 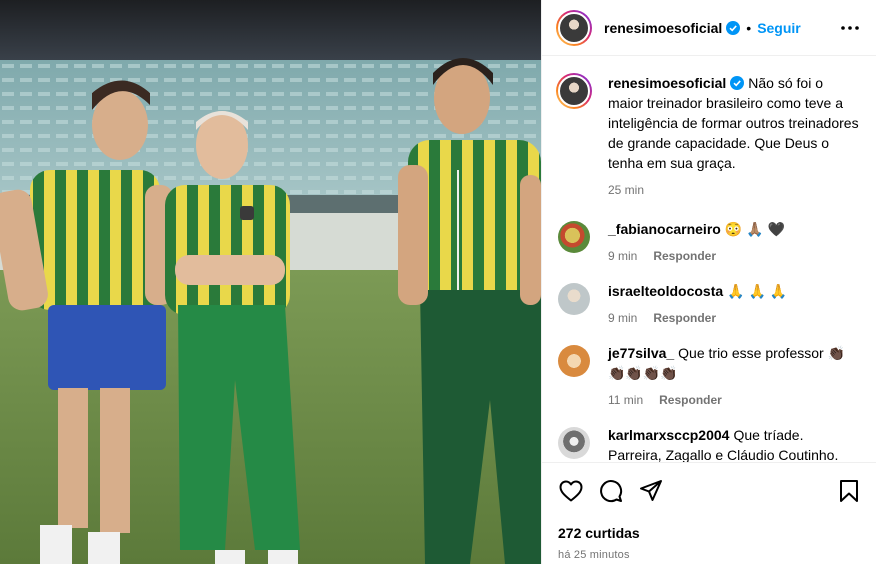 What do you see at coordinates (779, 28) in the screenshot?
I see `follow-button: Seguir` at bounding box center [779, 28].